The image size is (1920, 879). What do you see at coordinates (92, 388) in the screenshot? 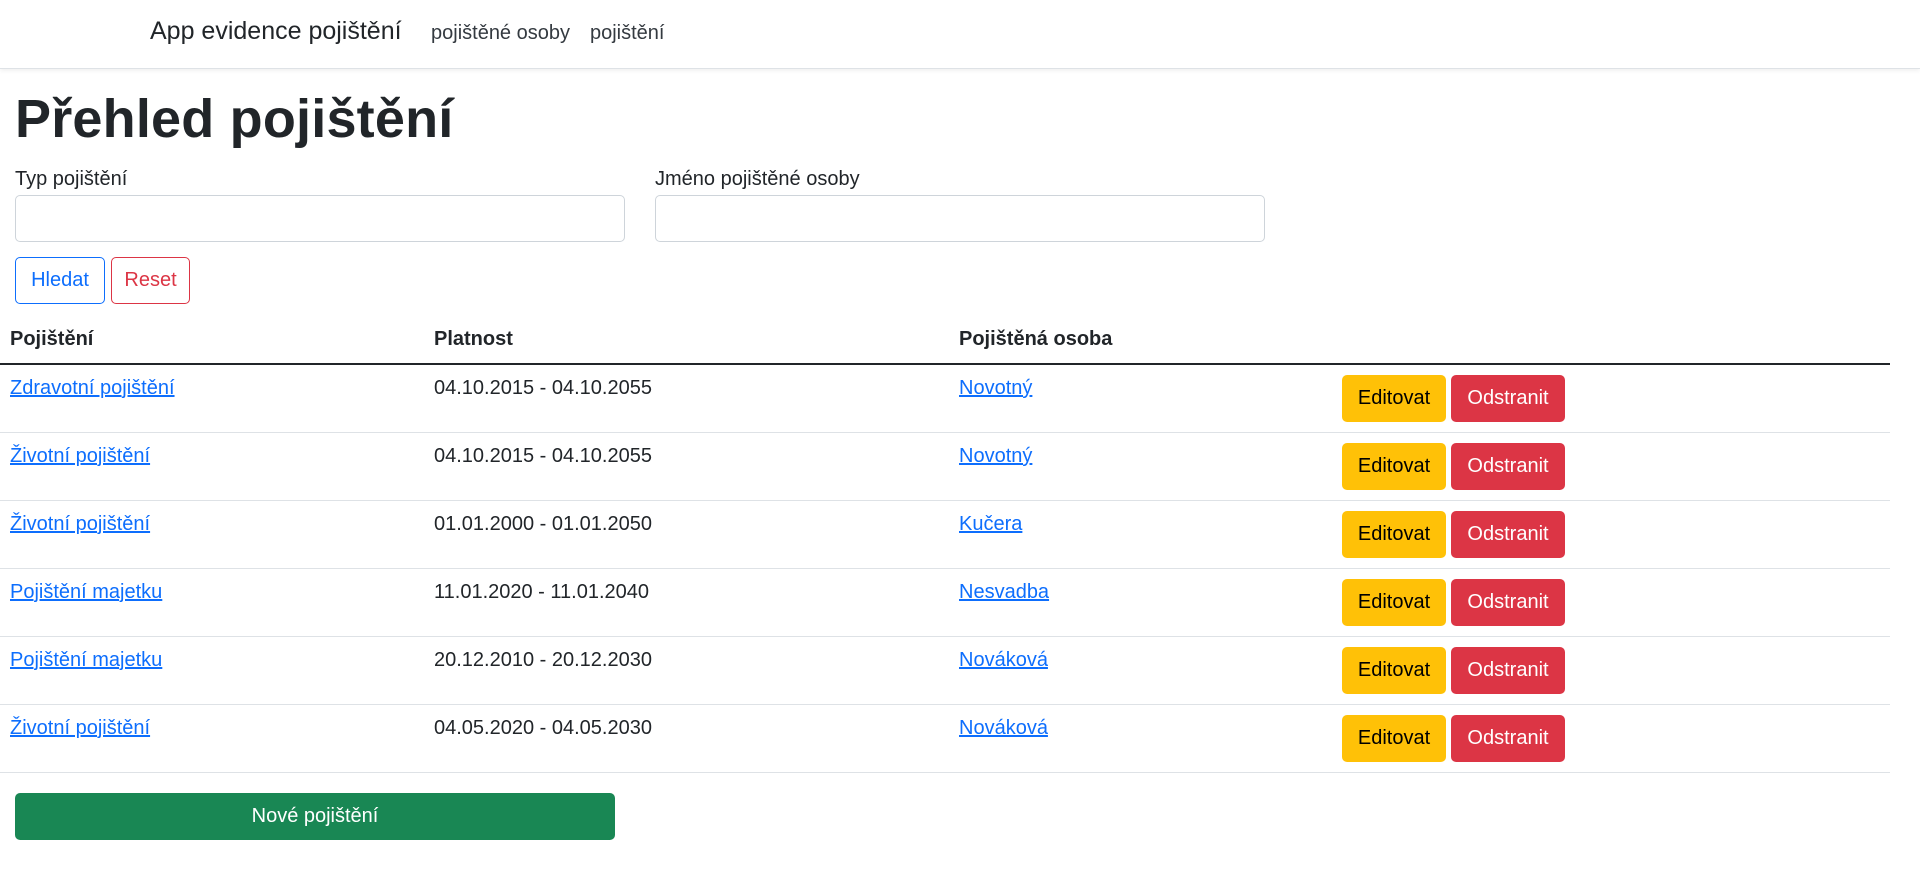
I see `insurance-link: Zdravotní pojištění` at bounding box center [92, 388].